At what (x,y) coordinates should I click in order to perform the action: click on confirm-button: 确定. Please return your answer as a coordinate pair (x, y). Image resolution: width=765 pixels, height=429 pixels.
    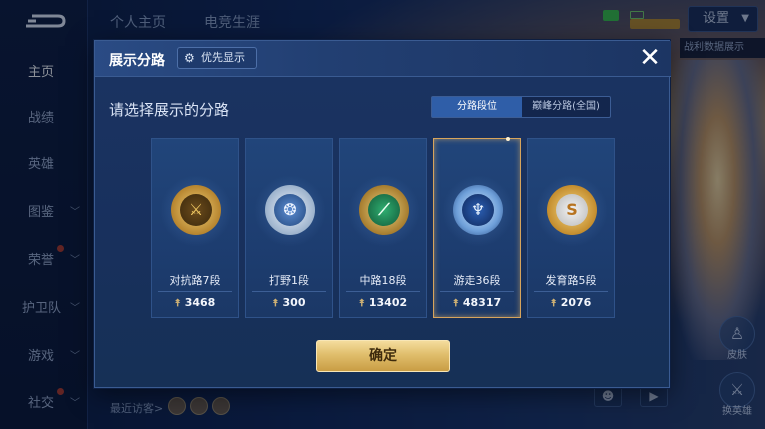
    Looking at the image, I should click on (383, 356).